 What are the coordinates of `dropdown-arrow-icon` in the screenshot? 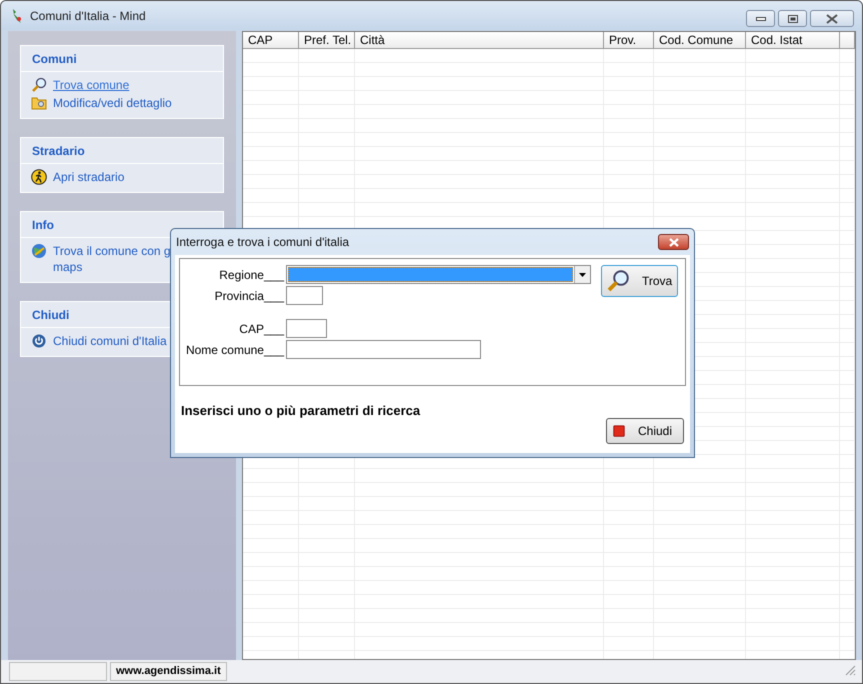 It's located at (582, 274).